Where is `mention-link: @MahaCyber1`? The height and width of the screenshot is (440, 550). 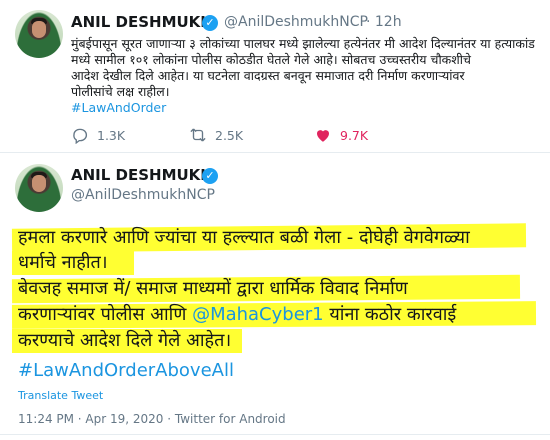 mention-link: @MahaCyber1 is located at coordinates (258, 314).